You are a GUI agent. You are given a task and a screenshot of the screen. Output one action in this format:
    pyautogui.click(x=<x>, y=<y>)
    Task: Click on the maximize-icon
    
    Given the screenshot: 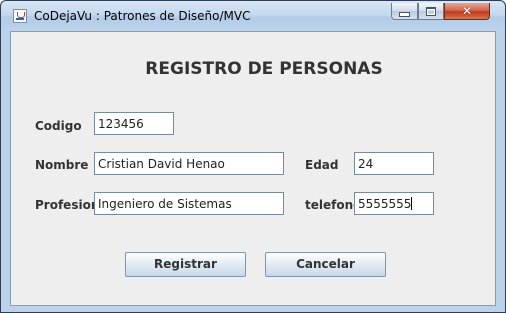 What is the action you would take?
    pyautogui.click(x=431, y=11)
    